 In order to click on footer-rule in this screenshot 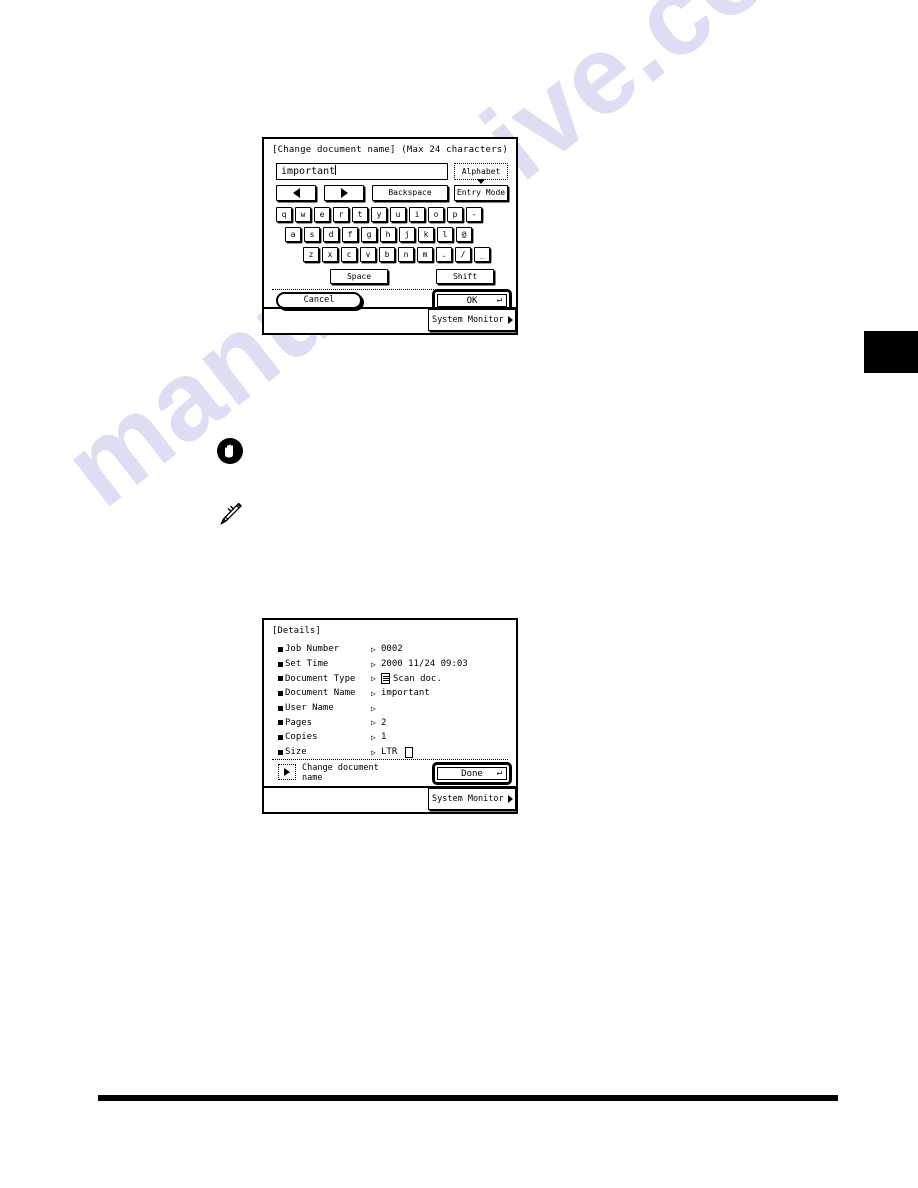, I will do `click(468, 1098)`.